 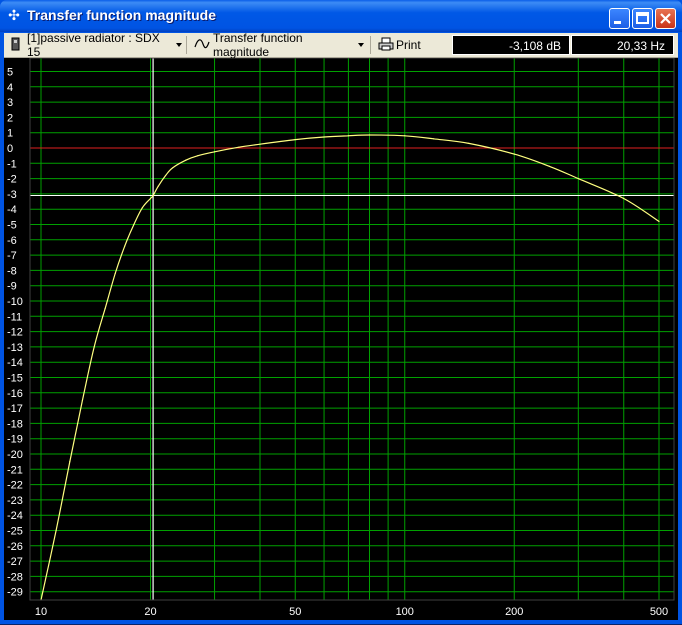 I want to click on print-button: Print, so click(x=408, y=45).